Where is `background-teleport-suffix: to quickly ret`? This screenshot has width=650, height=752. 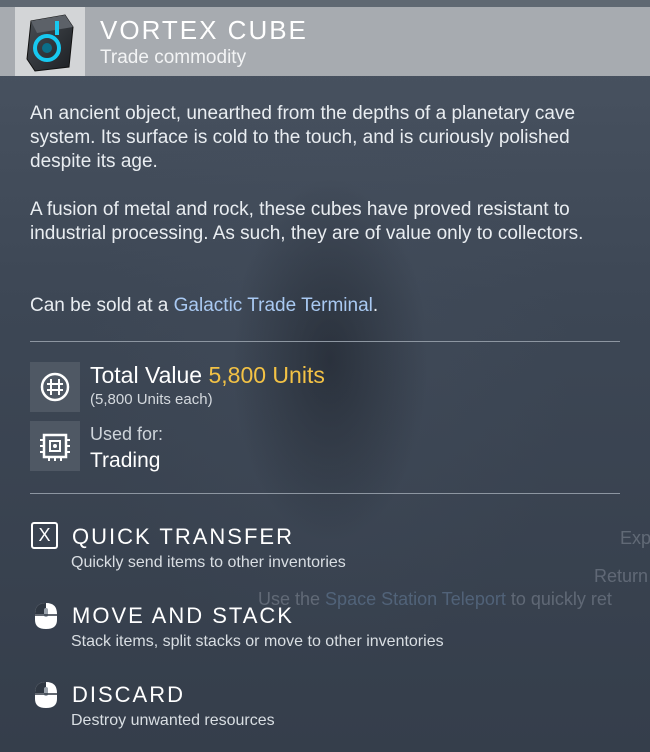
background-teleport-suffix: to quickly ret is located at coordinates (558, 599).